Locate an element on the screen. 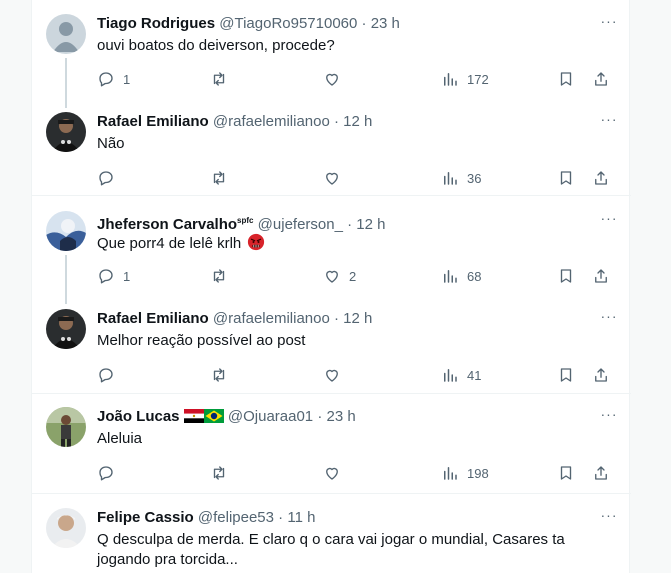 This screenshot has width=671, height=573. views-count: 172 is located at coordinates (478, 79).